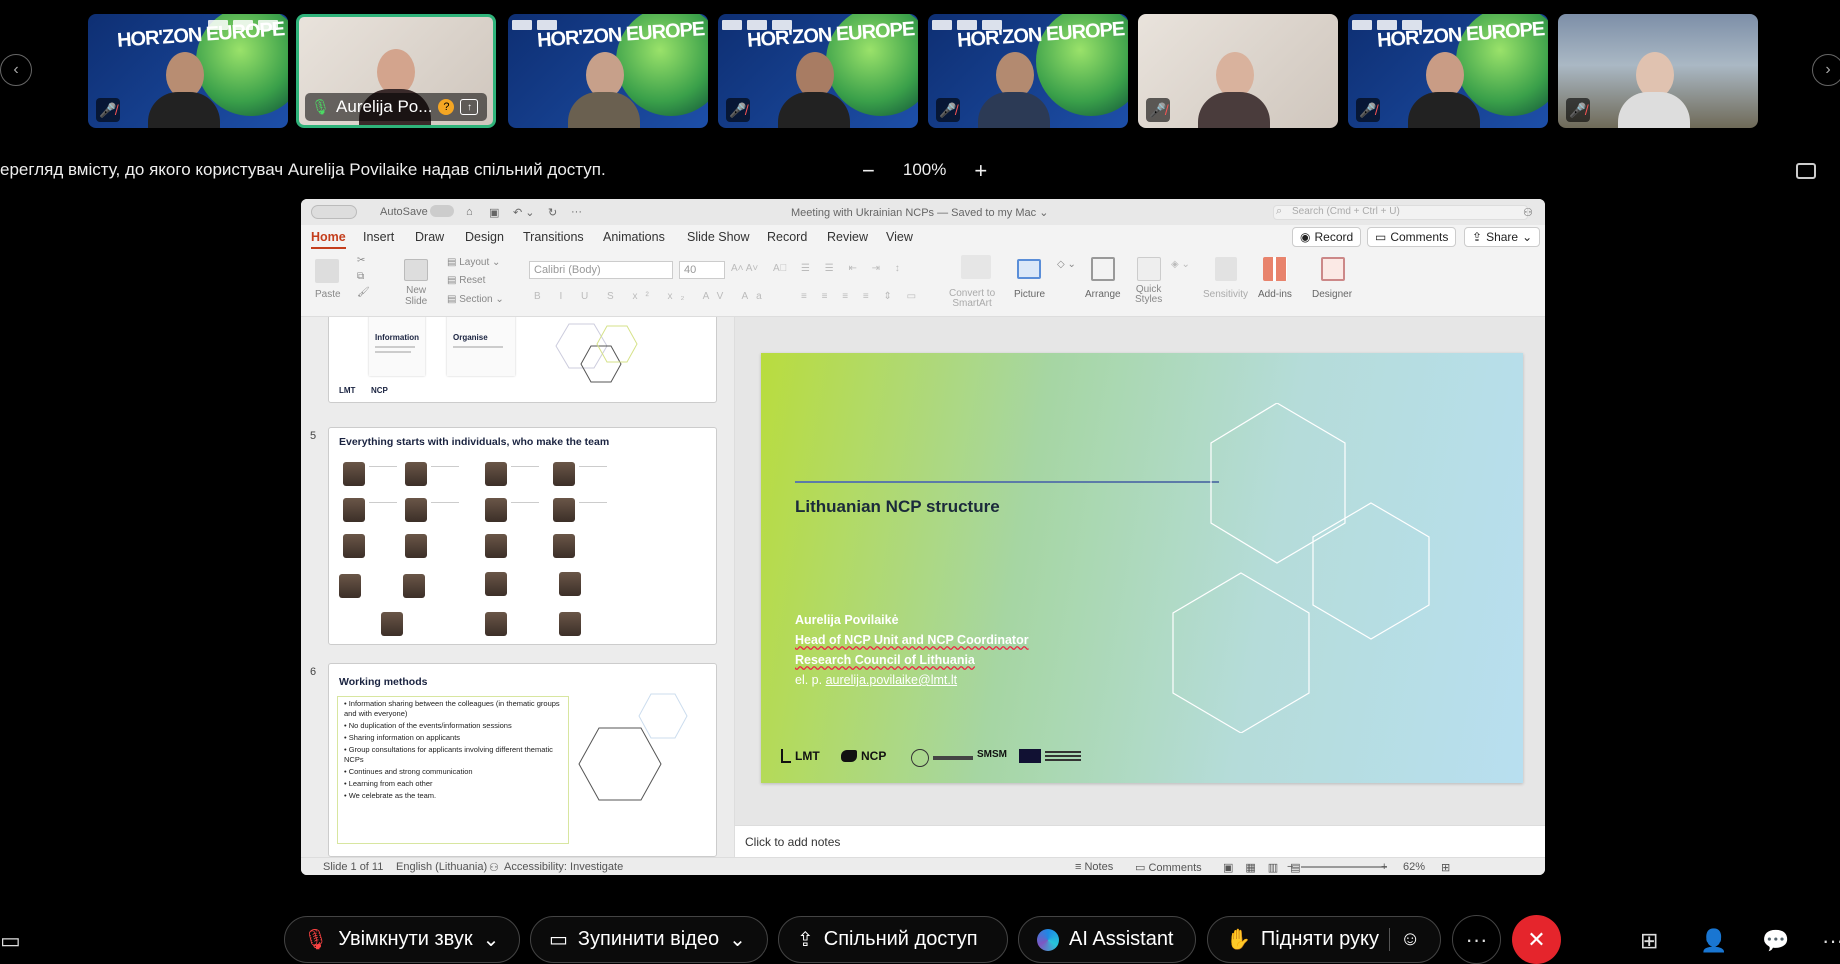  I want to click on share-screen-button: ⇪ Спільний доступ, so click(893, 939).